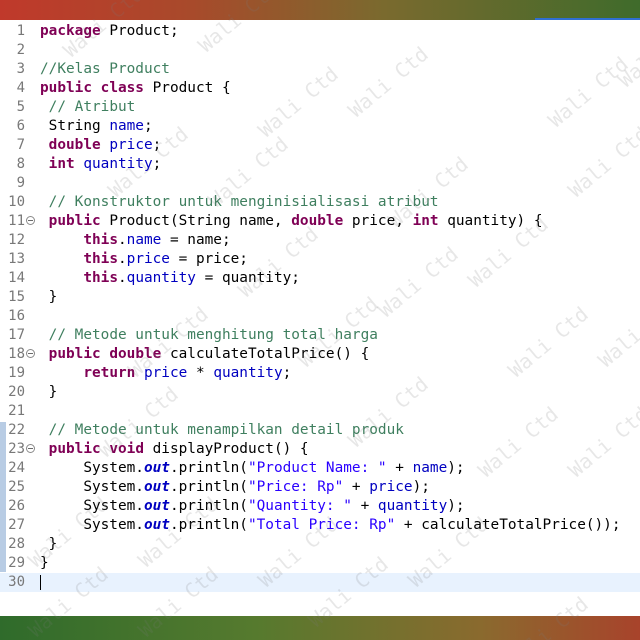 The image size is (640, 640). I want to click on line-code: // Atribut, so click(88, 107).